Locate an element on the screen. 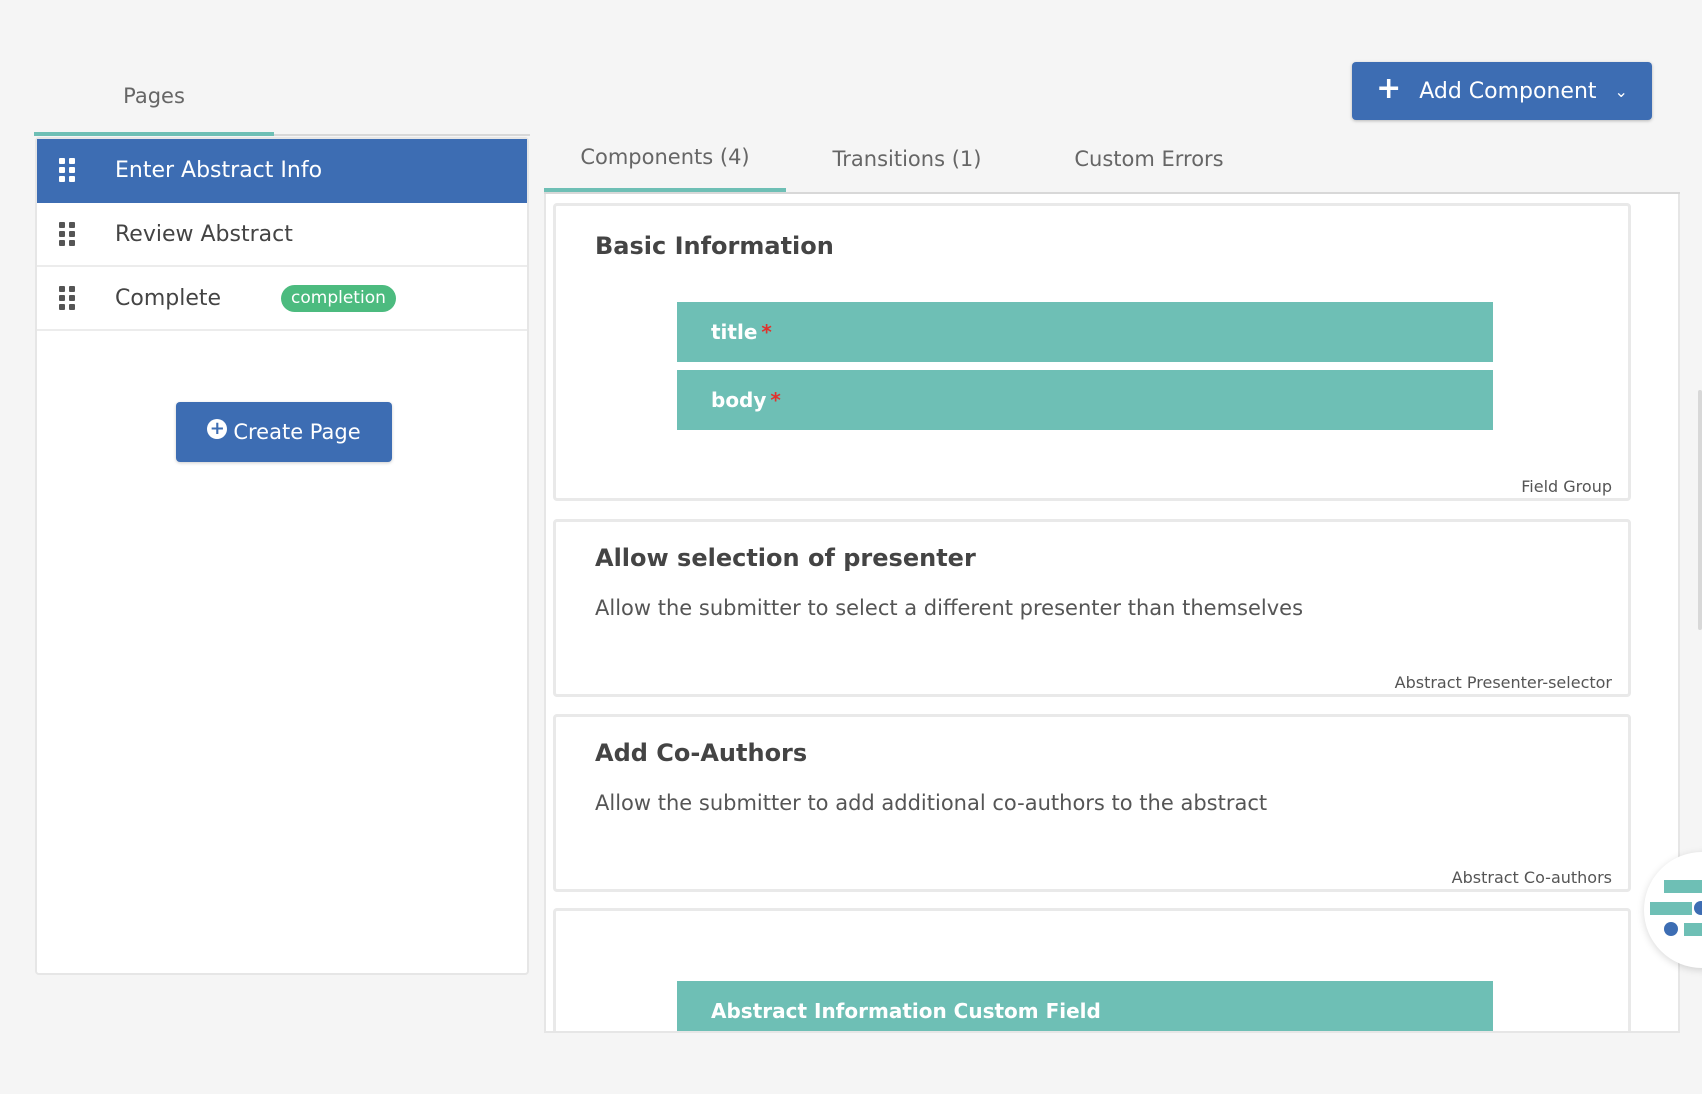 The height and width of the screenshot is (1094, 1702). component-type-label: Field Group is located at coordinates (1566, 486).